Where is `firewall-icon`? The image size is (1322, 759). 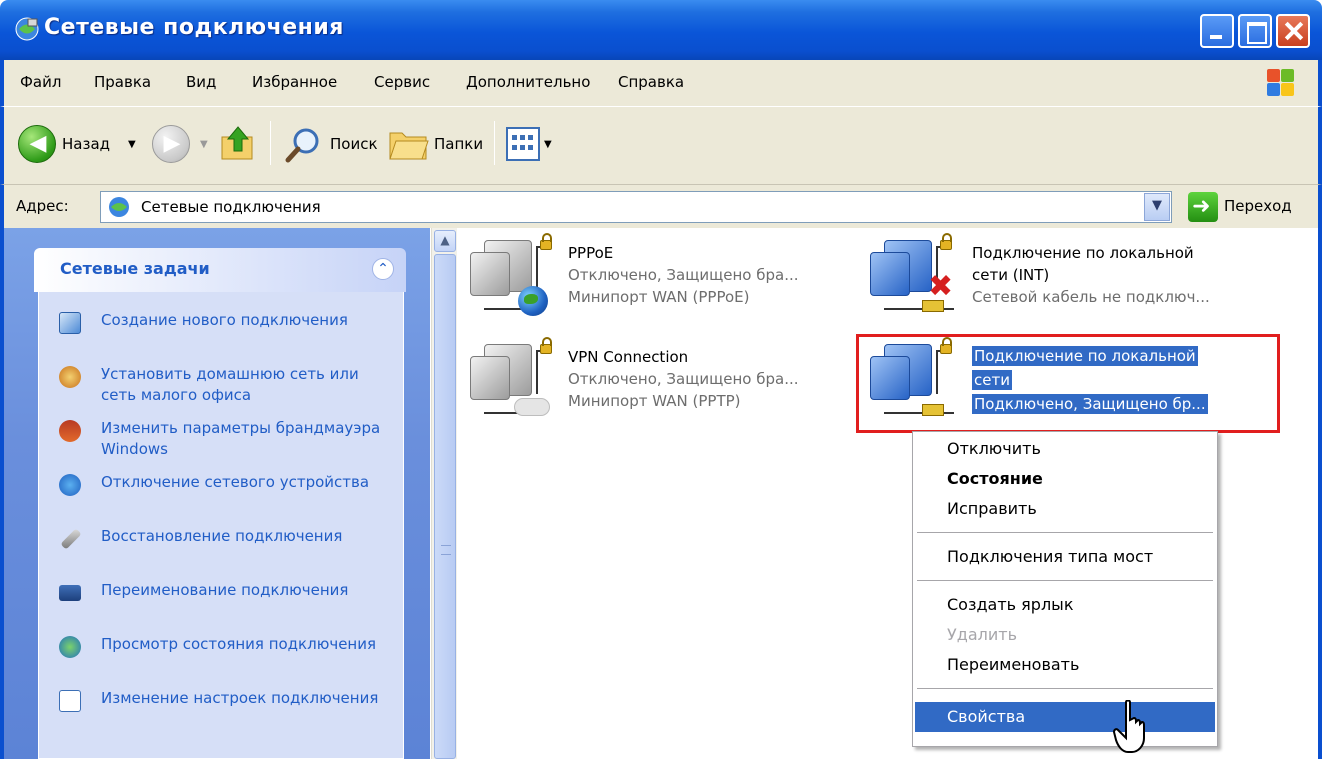
firewall-icon is located at coordinates (70, 431).